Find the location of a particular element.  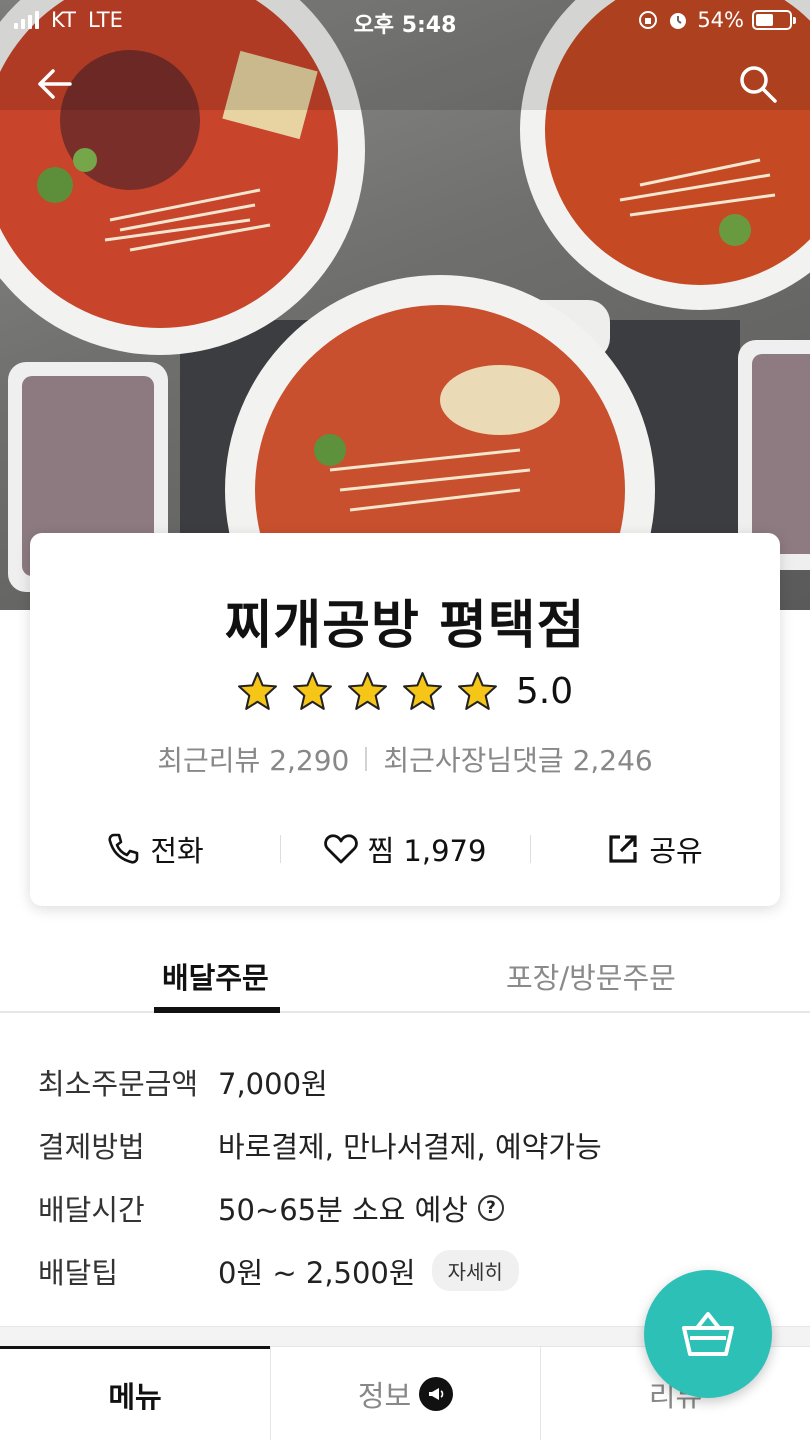

rotation-lock-icon is located at coordinates (648, 20).